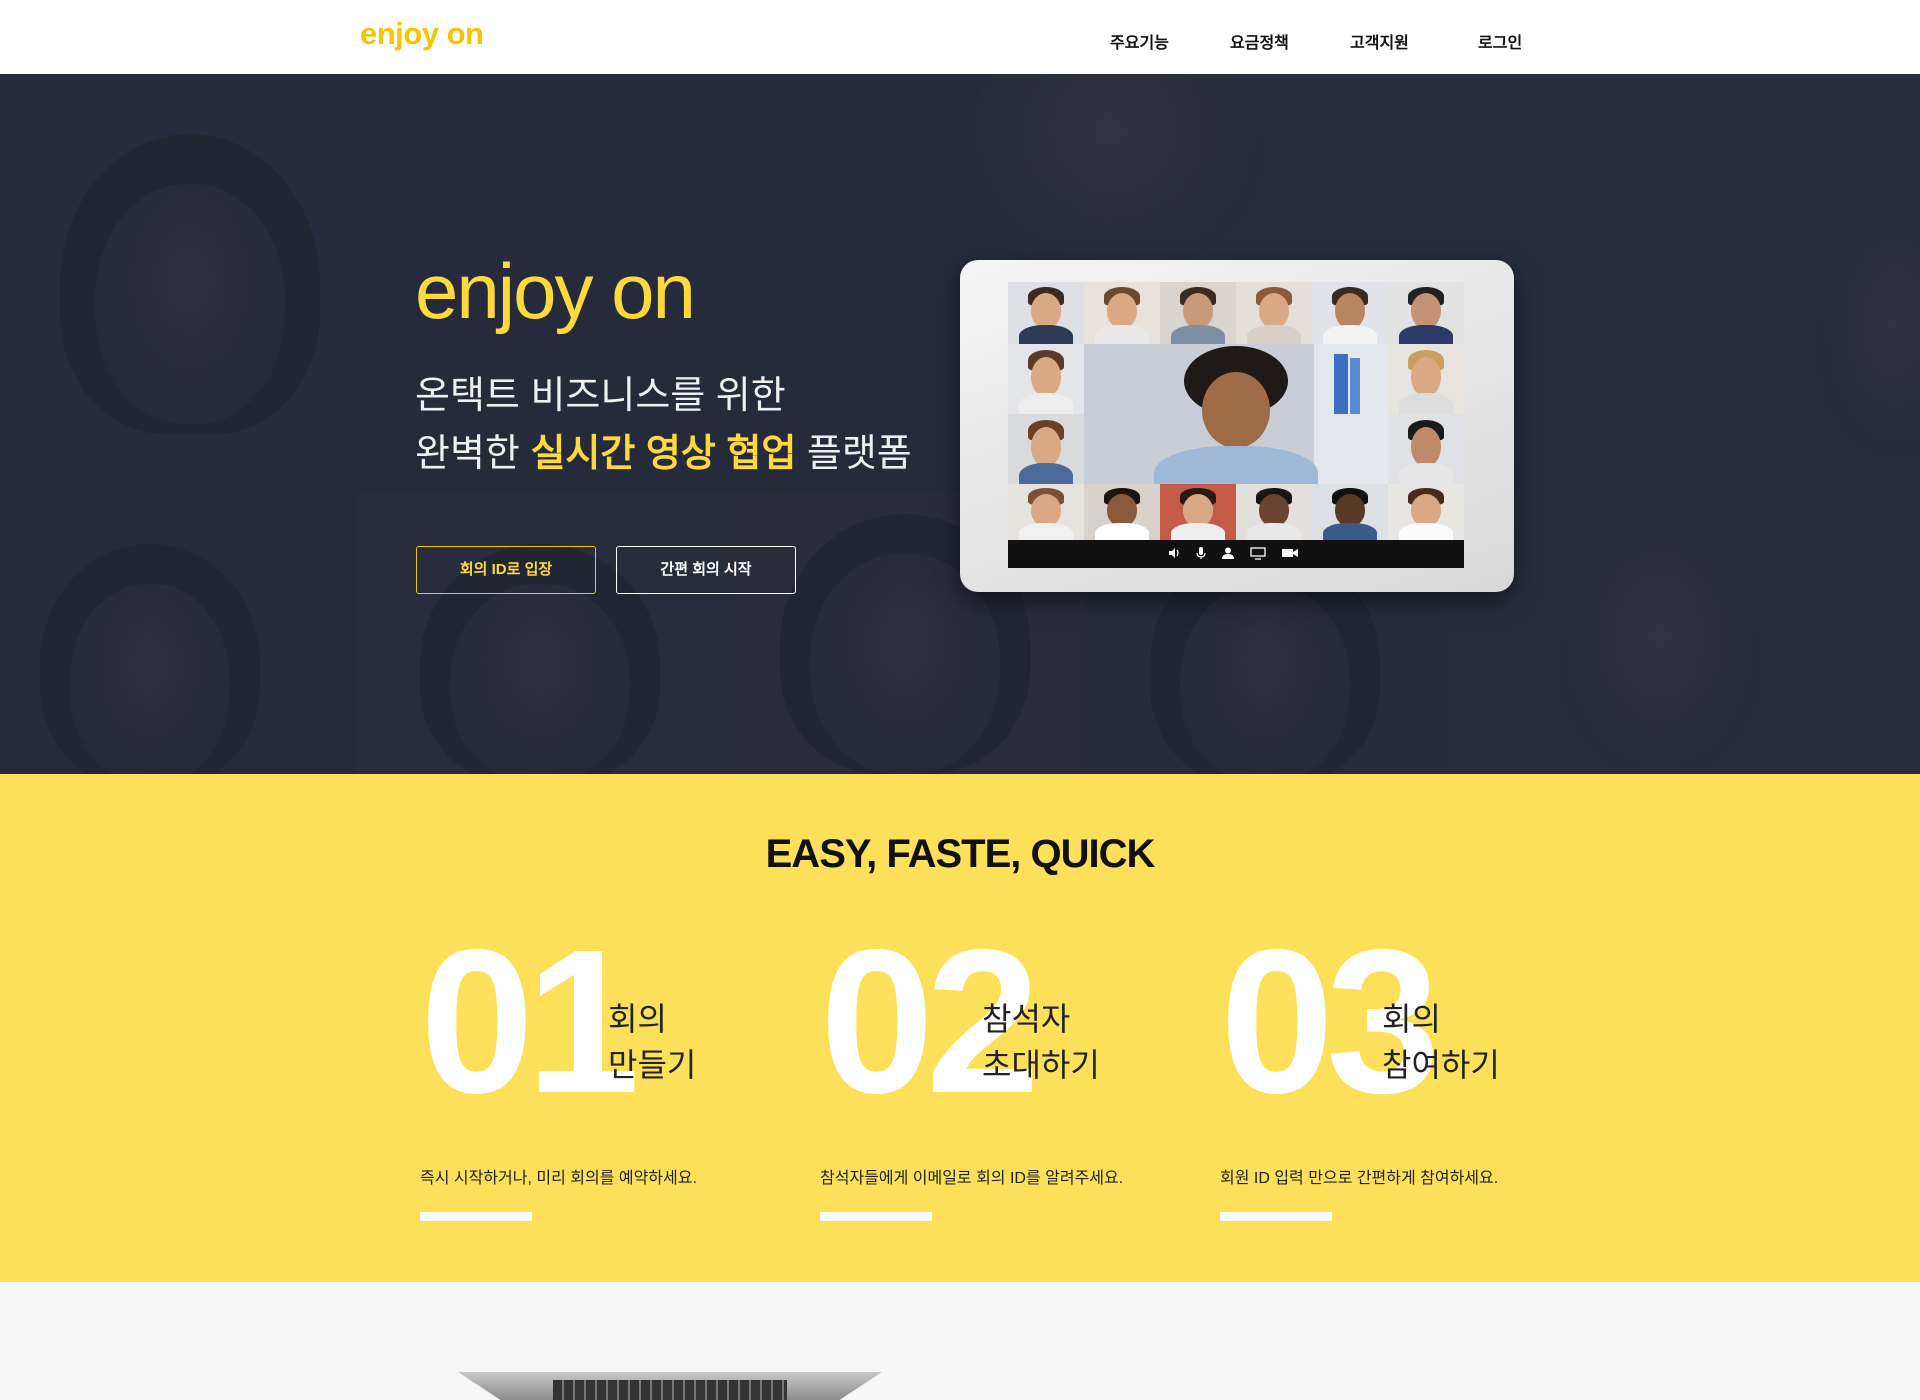 Image resolution: width=1920 pixels, height=1400 pixels. I want to click on hero-subtitle-line2: 완벽한 실시간 영상 협업 플랫폼, so click(663, 449).